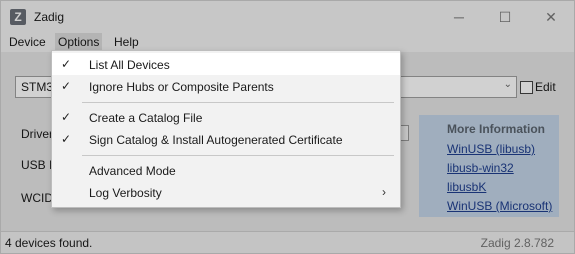 This screenshot has height=254, width=575. I want to click on menu-item-ignore-hubs: ✓ Ignore Hubs or Composite Parents, so click(226, 86).